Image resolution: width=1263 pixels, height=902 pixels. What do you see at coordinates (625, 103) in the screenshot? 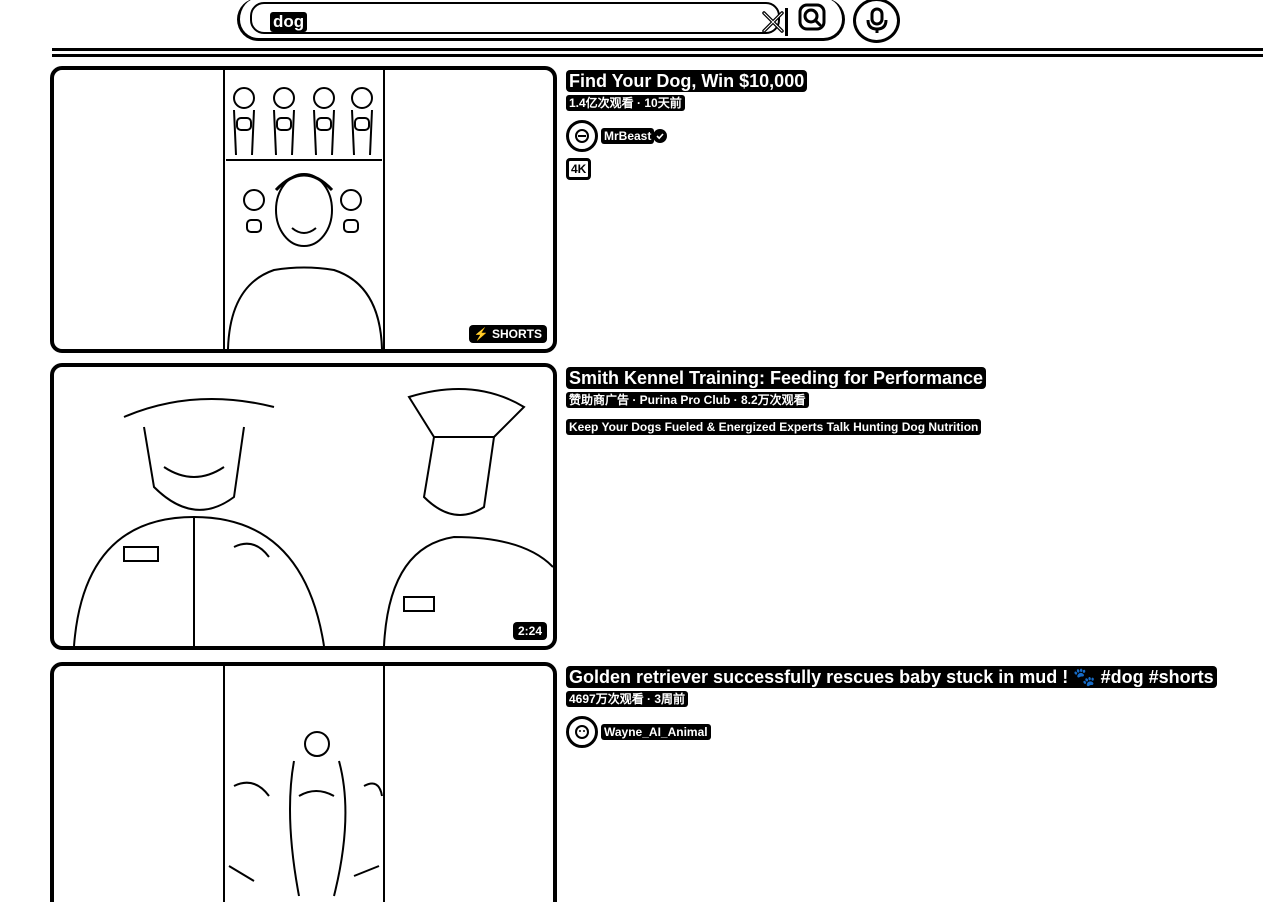
I see `video-meta: 1.4亿次观看 · 10天前` at bounding box center [625, 103].